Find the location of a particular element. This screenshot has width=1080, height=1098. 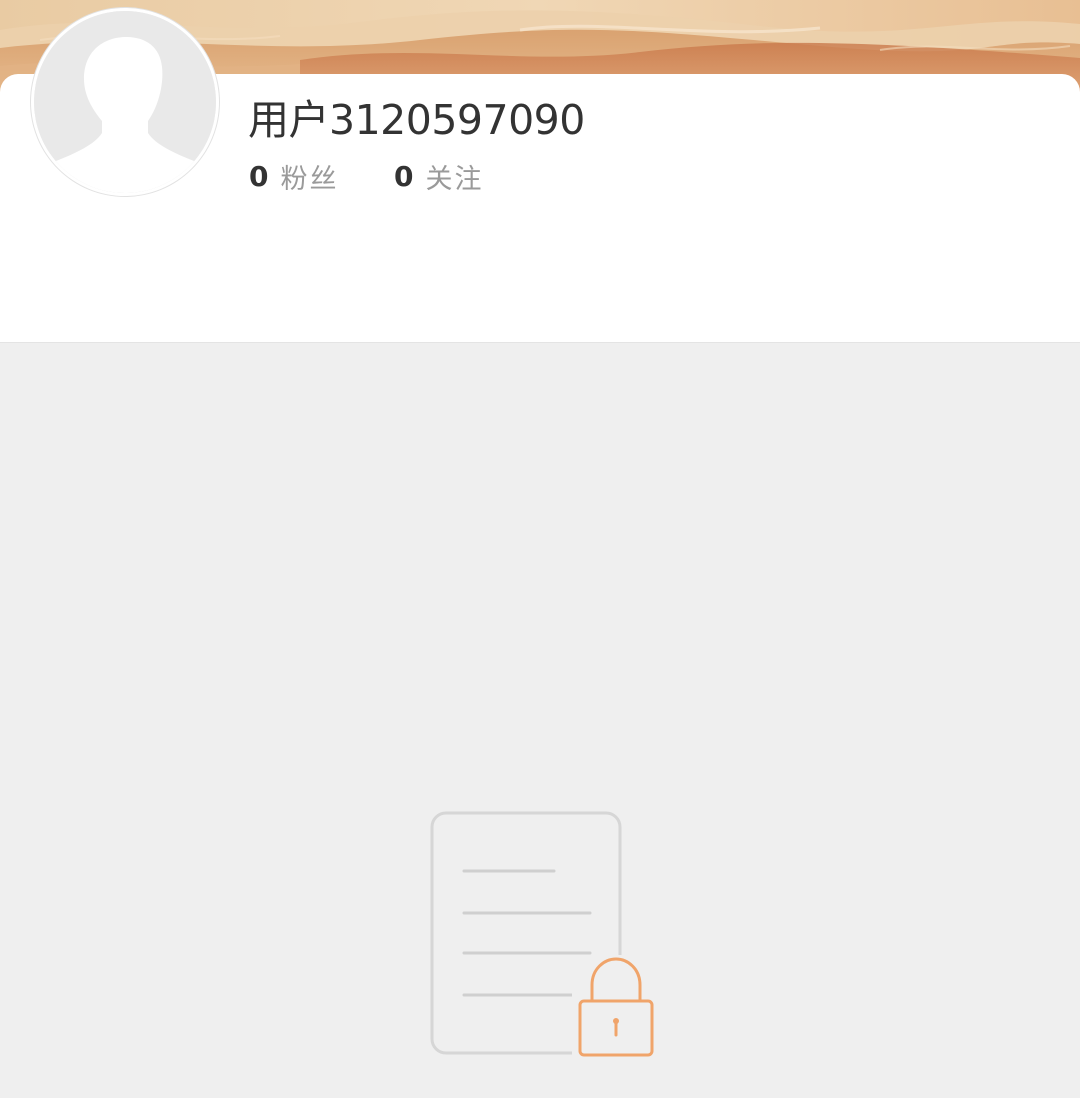

default-avatar-icon is located at coordinates (125, 102).